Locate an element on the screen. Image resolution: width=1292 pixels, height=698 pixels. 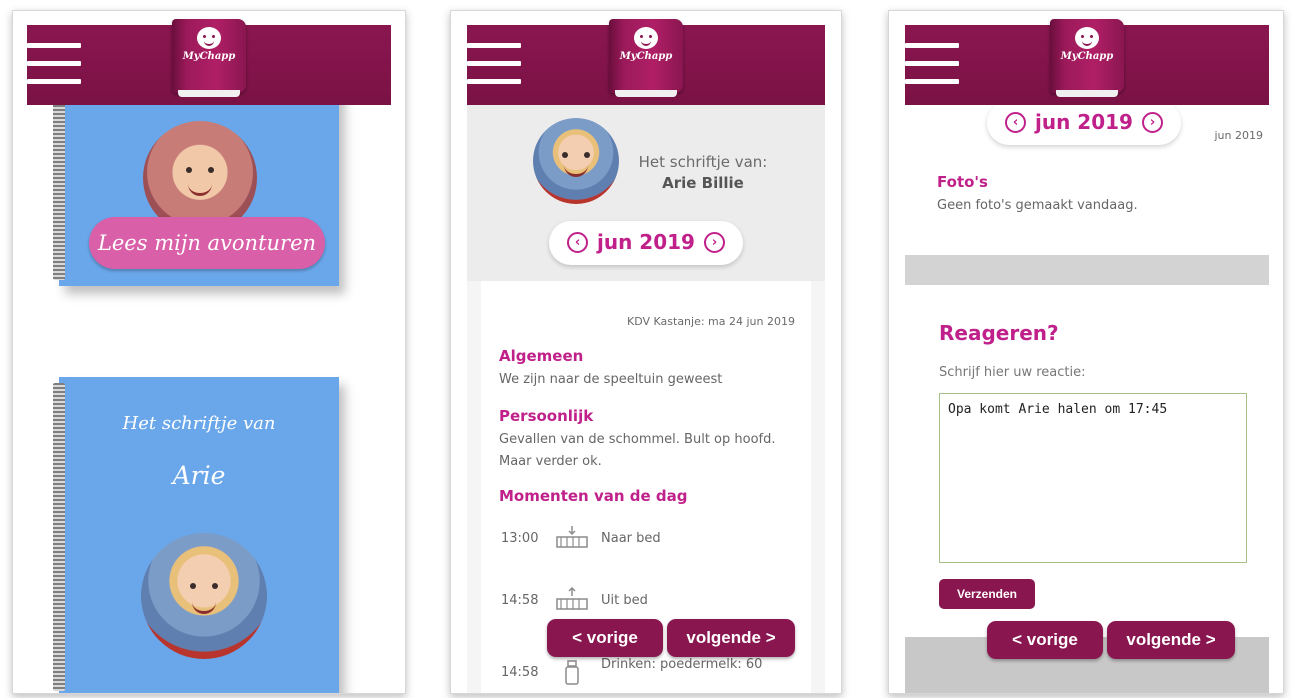
reaction-textarea: Opa komt Arie halen om 17:45 is located at coordinates (1093, 478).